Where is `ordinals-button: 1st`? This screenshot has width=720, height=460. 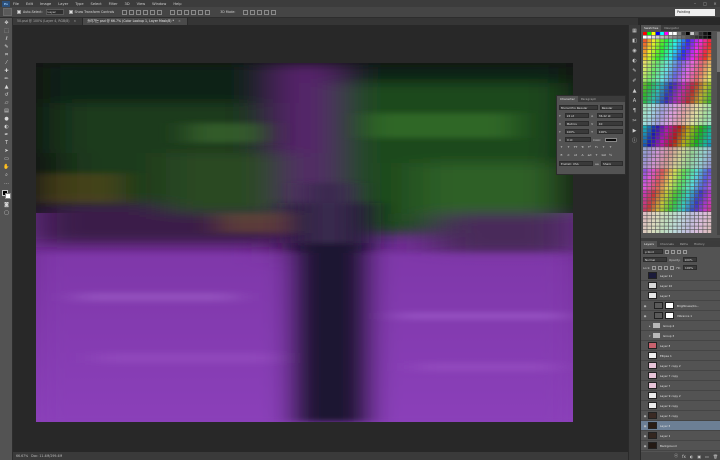 ordinals-button: 1st is located at coordinates (603, 155).